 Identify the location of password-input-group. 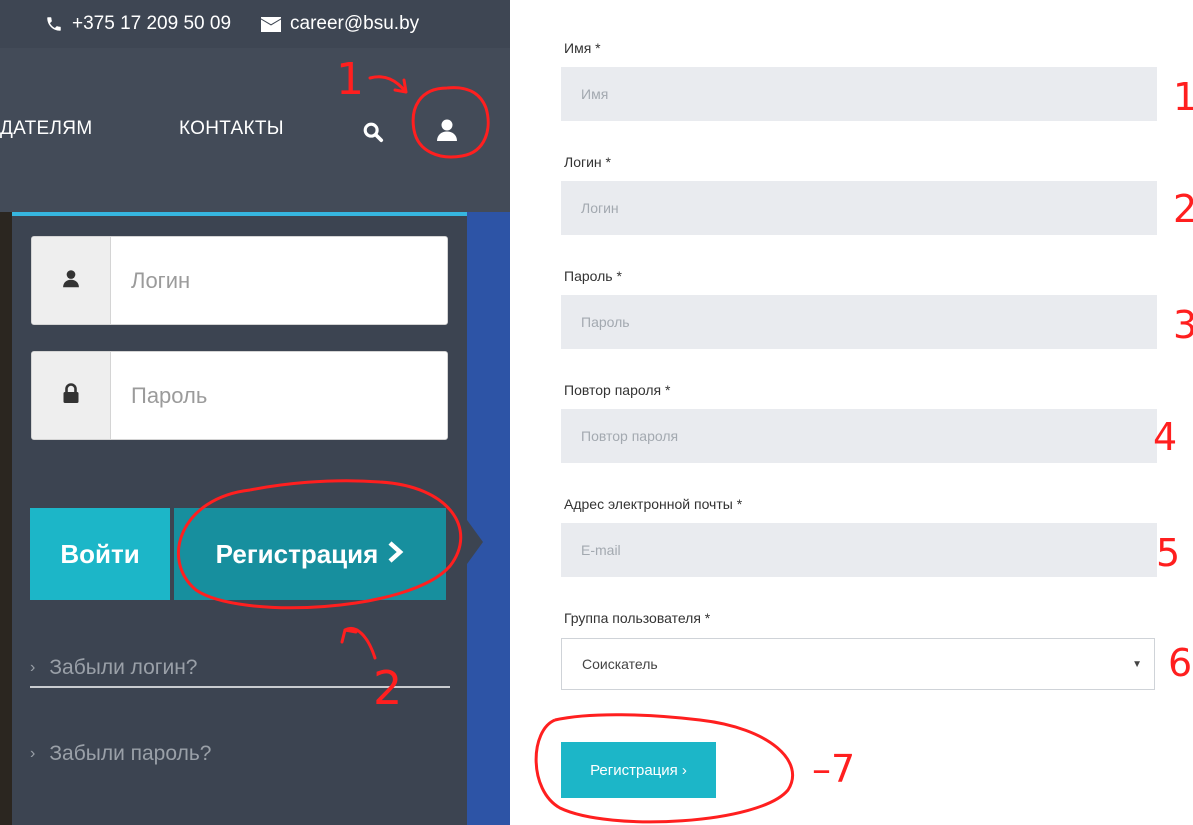
(239, 395).